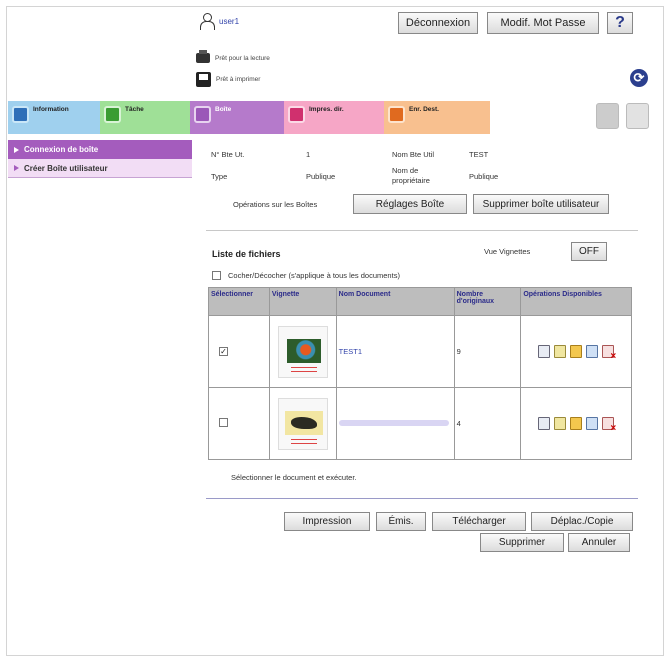  Describe the element at coordinates (522, 542) in the screenshot. I see `delete-button: Supprimer` at that location.